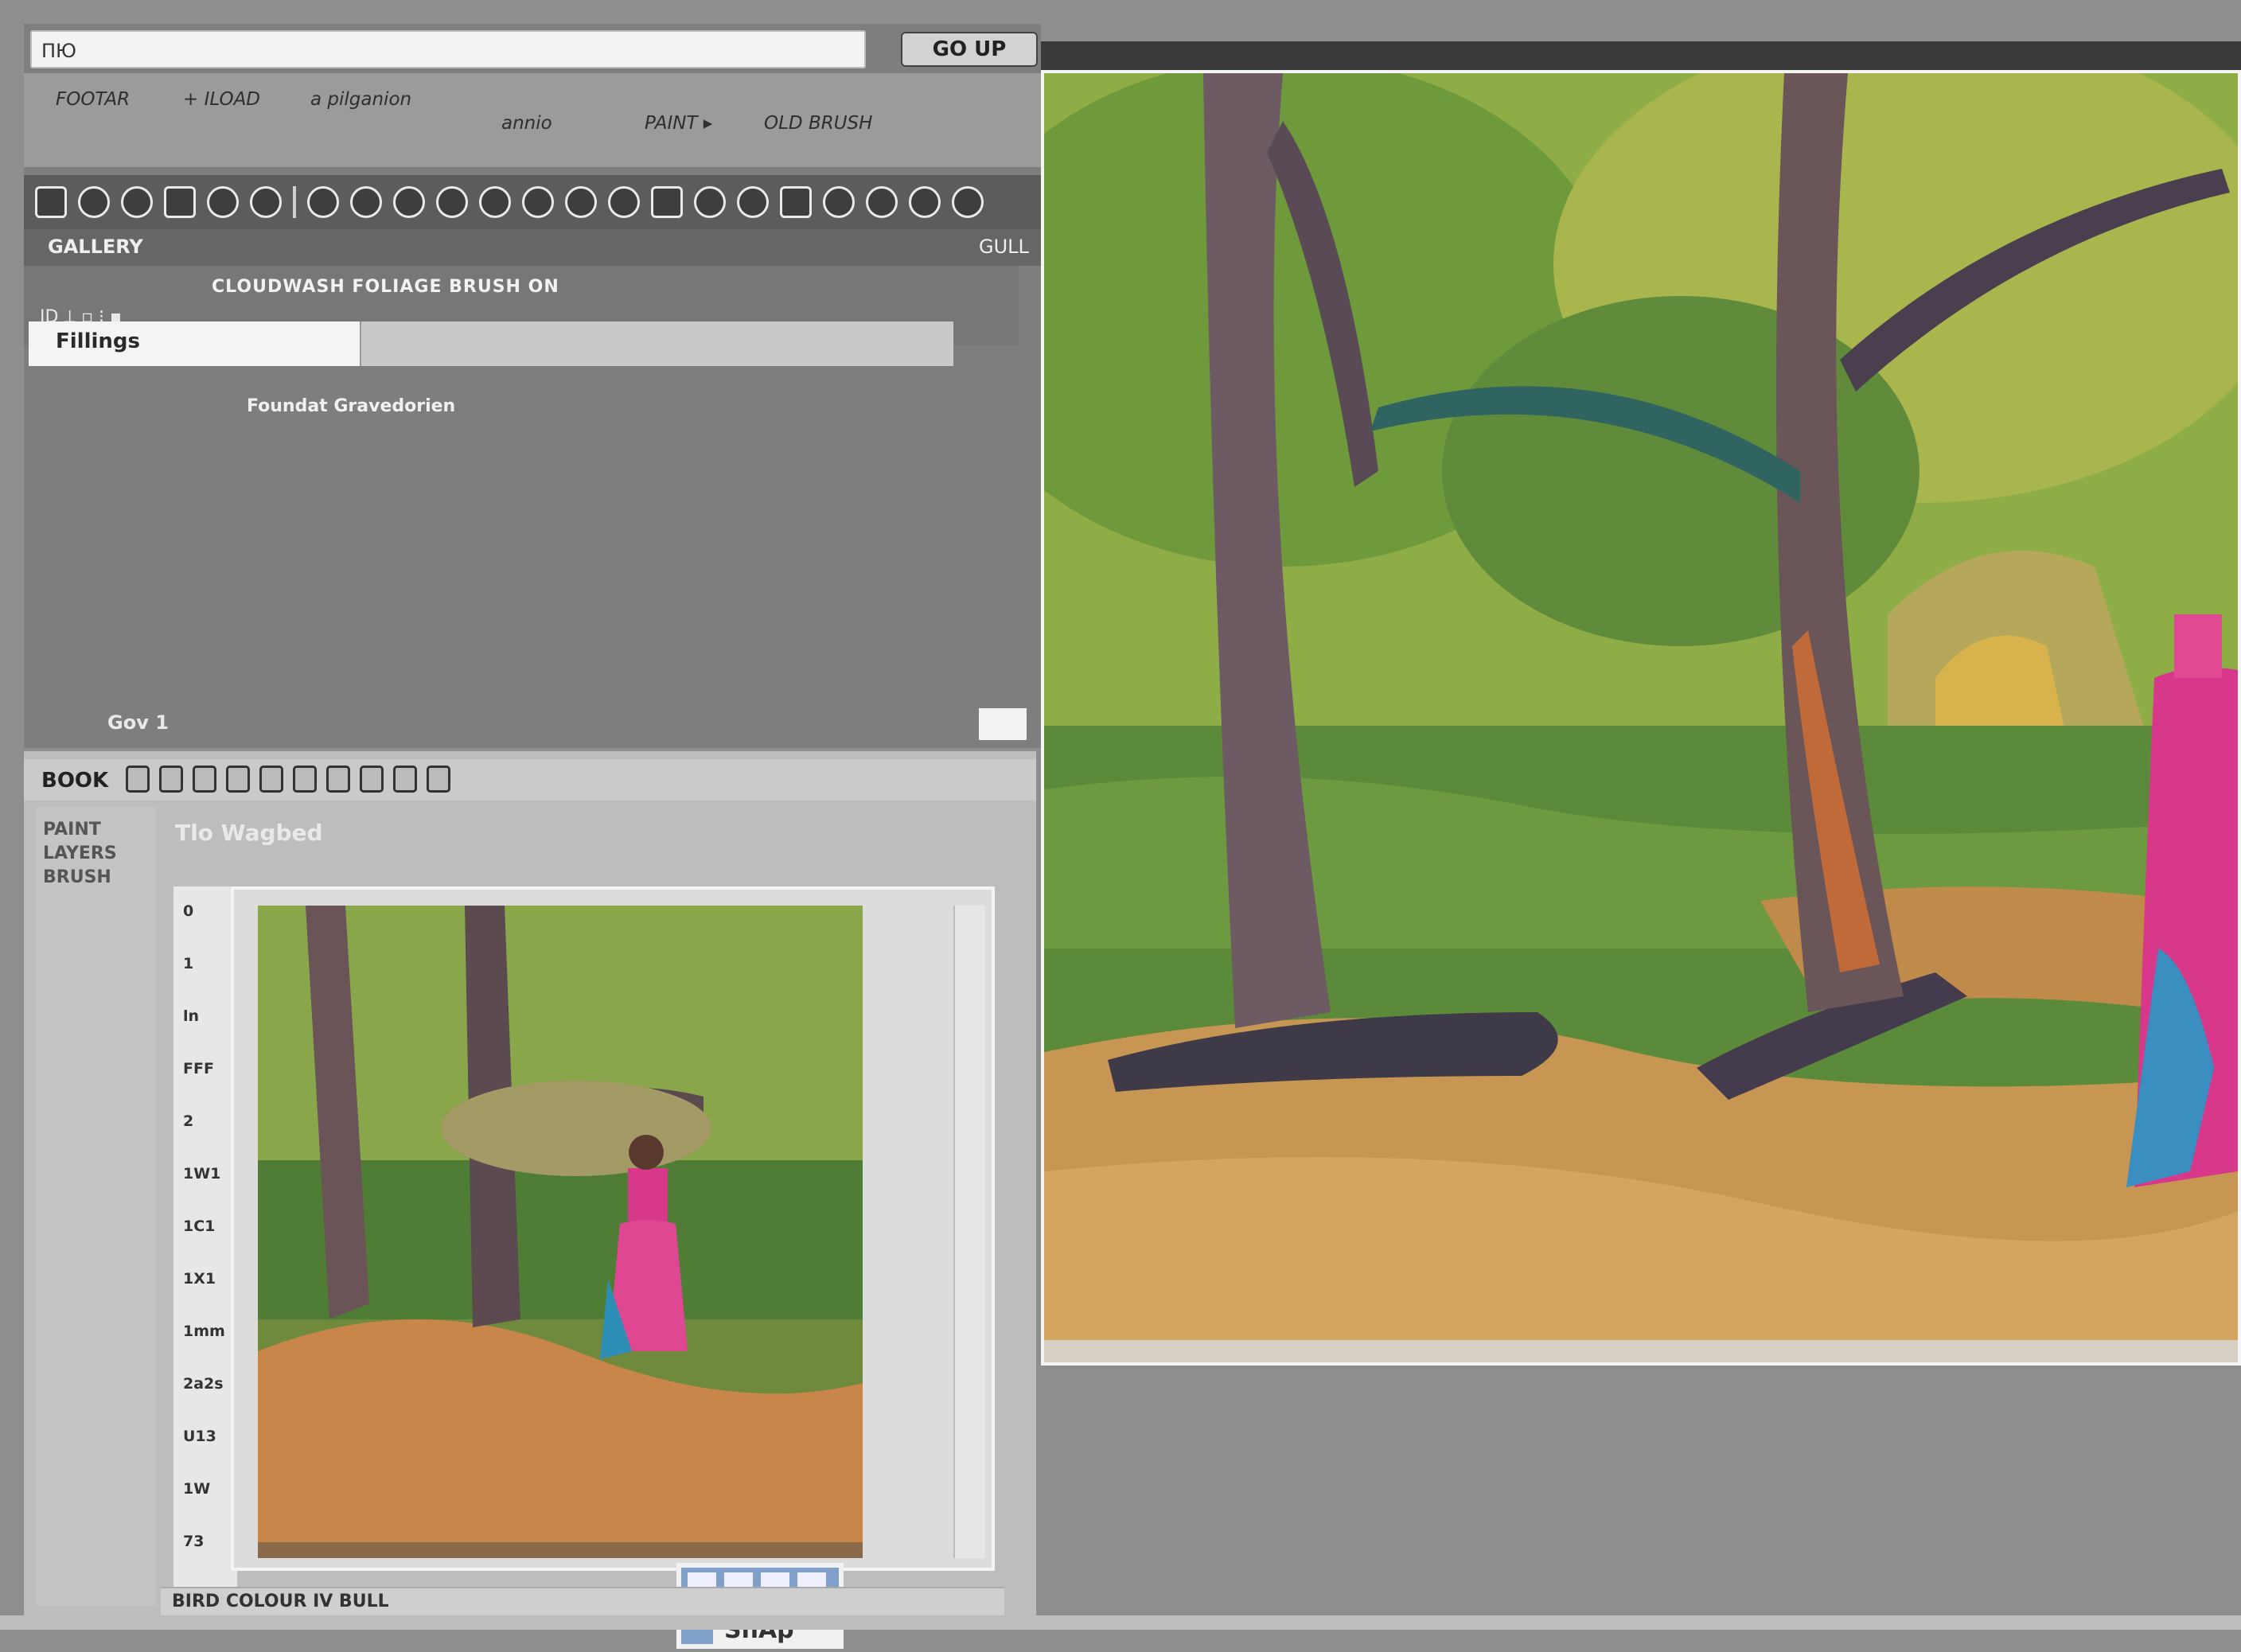 The image size is (2241, 1652). Describe the element at coordinates (532, 248) in the screenshot. I see `gallery-bar: GALLERY GULL` at that location.